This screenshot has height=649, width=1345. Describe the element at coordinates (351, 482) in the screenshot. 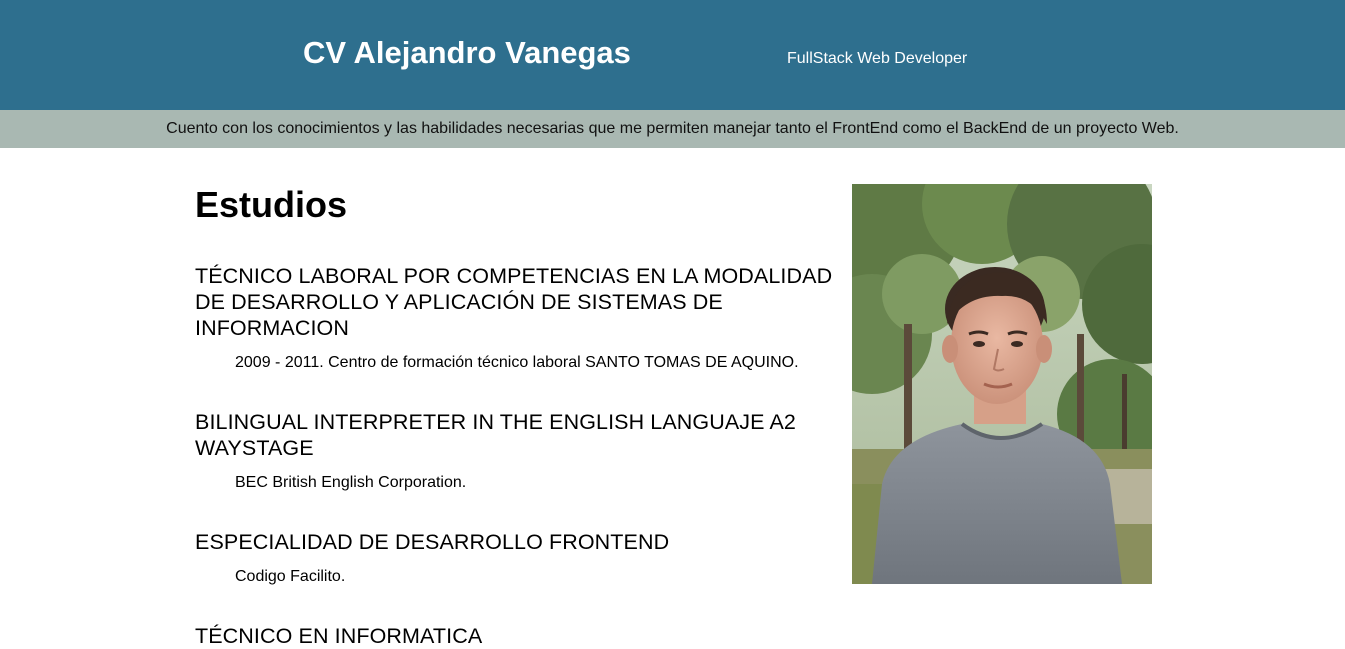

I see `study-detail: BEC British English Corporation.` at that location.